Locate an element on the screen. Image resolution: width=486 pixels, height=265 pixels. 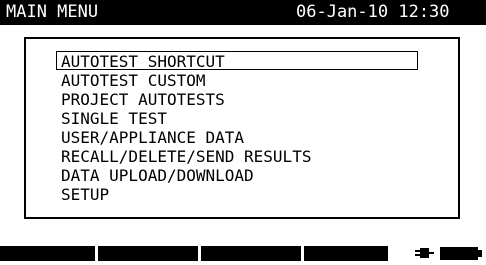
function-key-bar is located at coordinates (194, 253).